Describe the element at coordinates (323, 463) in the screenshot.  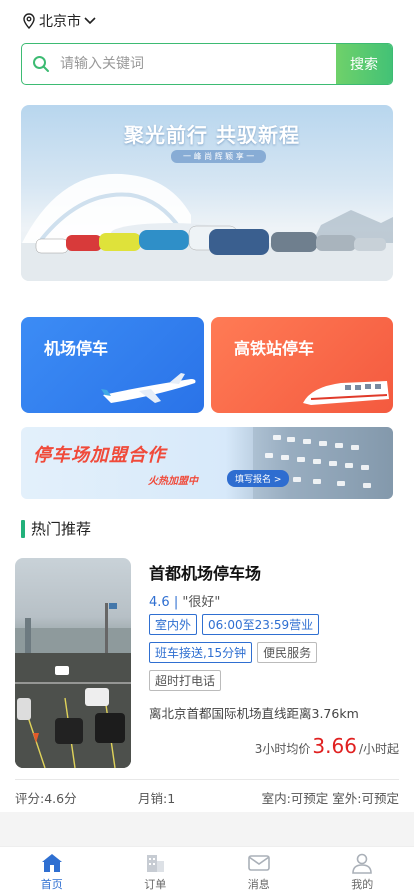
I see `parking-lot-illustration` at that location.